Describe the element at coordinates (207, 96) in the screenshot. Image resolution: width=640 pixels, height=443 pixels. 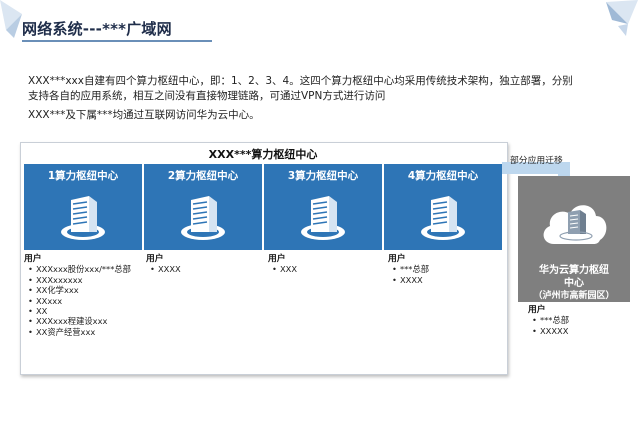
I see `intro-line-2: 支持各自的应用系统，相互之间没有直接物理链路，可通过VPN方式进行访问` at that location.